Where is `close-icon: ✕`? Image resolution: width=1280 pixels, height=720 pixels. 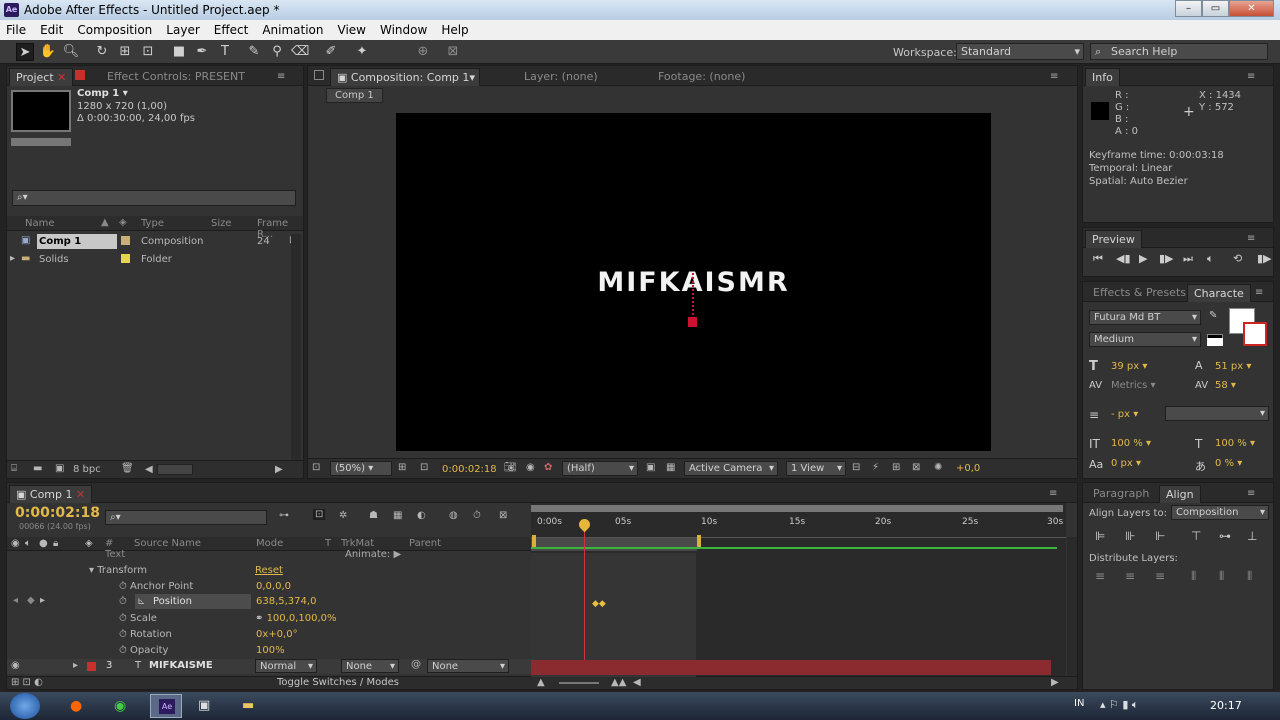
close-icon: ✕ is located at coordinates (61, 77).